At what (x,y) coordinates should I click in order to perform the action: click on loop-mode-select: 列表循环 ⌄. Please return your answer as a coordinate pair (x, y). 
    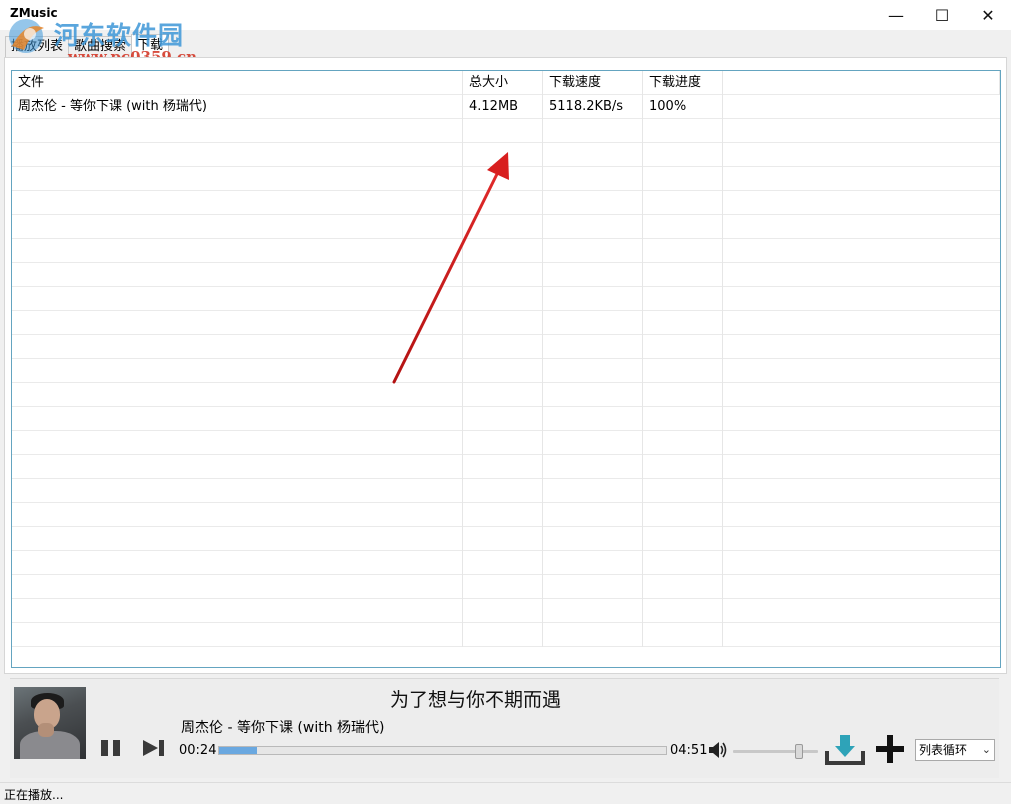
    Looking at the image, I should click on (955, 750).